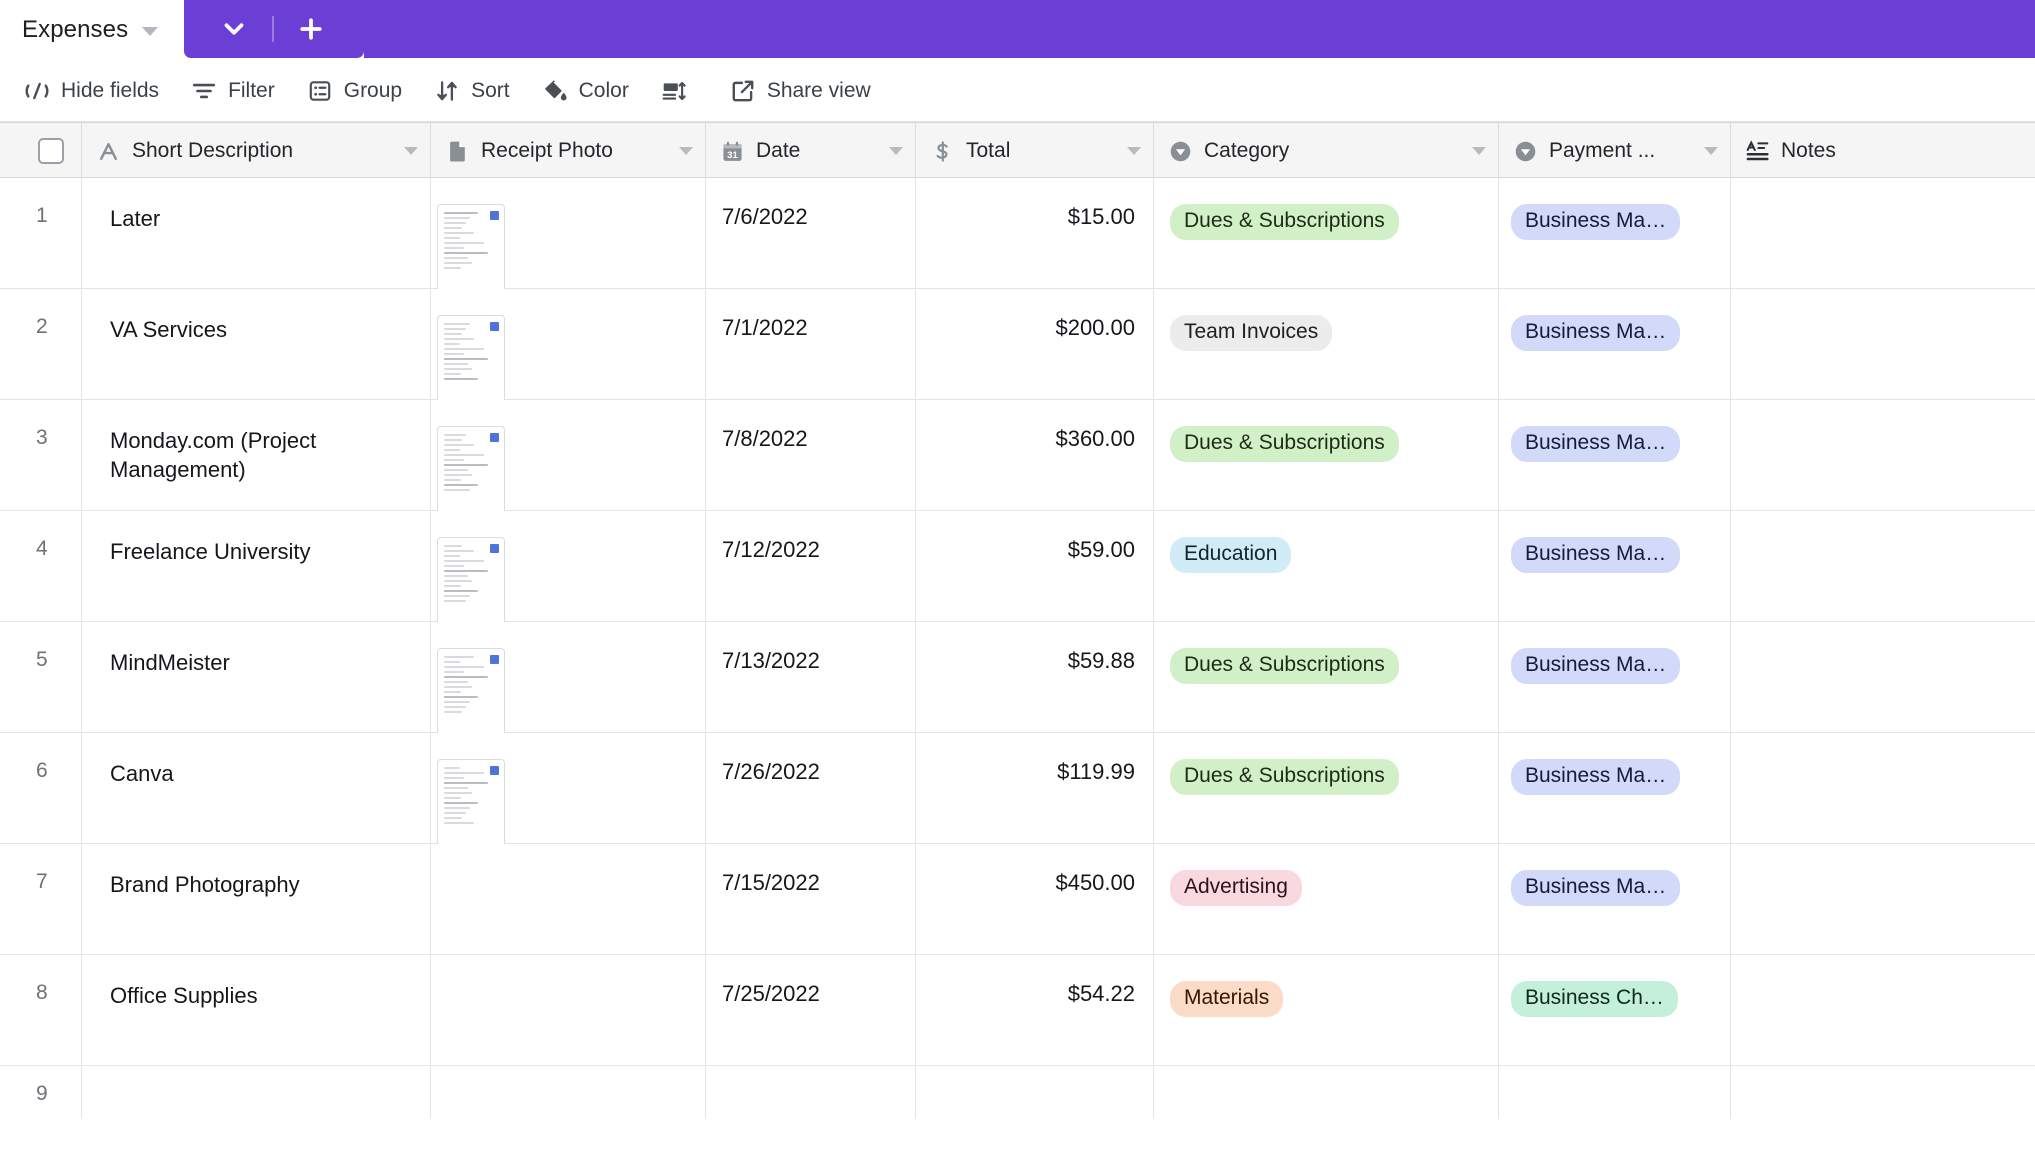 Image resolution: width=2035 pixels, height=1157 pixels. What do you see at coordinates (1035, 677) in the screenshot?
I see `cell-total: $59.88` at bounding box center [1035, 677].